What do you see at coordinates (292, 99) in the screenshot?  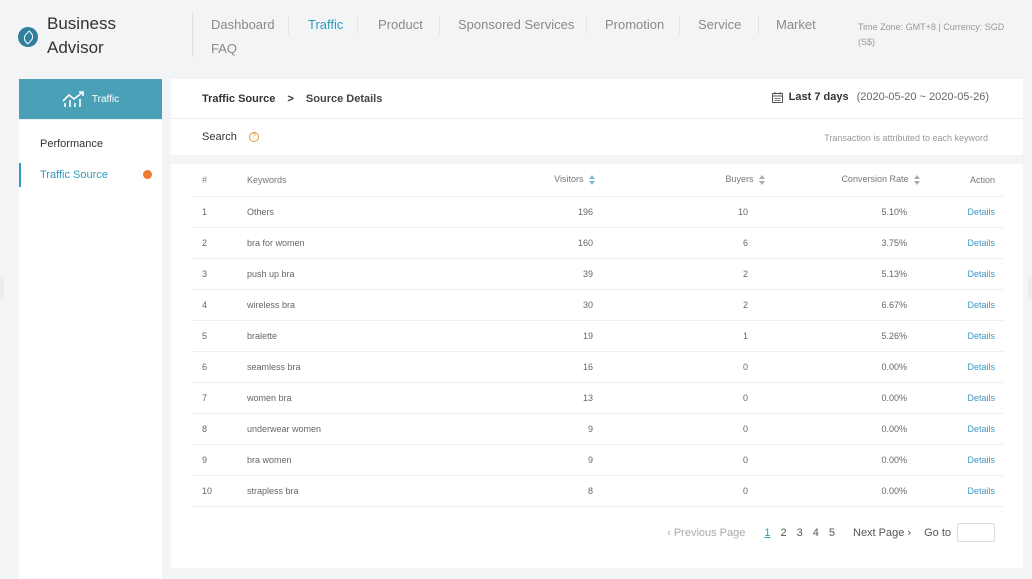 I see `breadcrumb: Traffic Source > Source Details` at bounding box center [292, 99].